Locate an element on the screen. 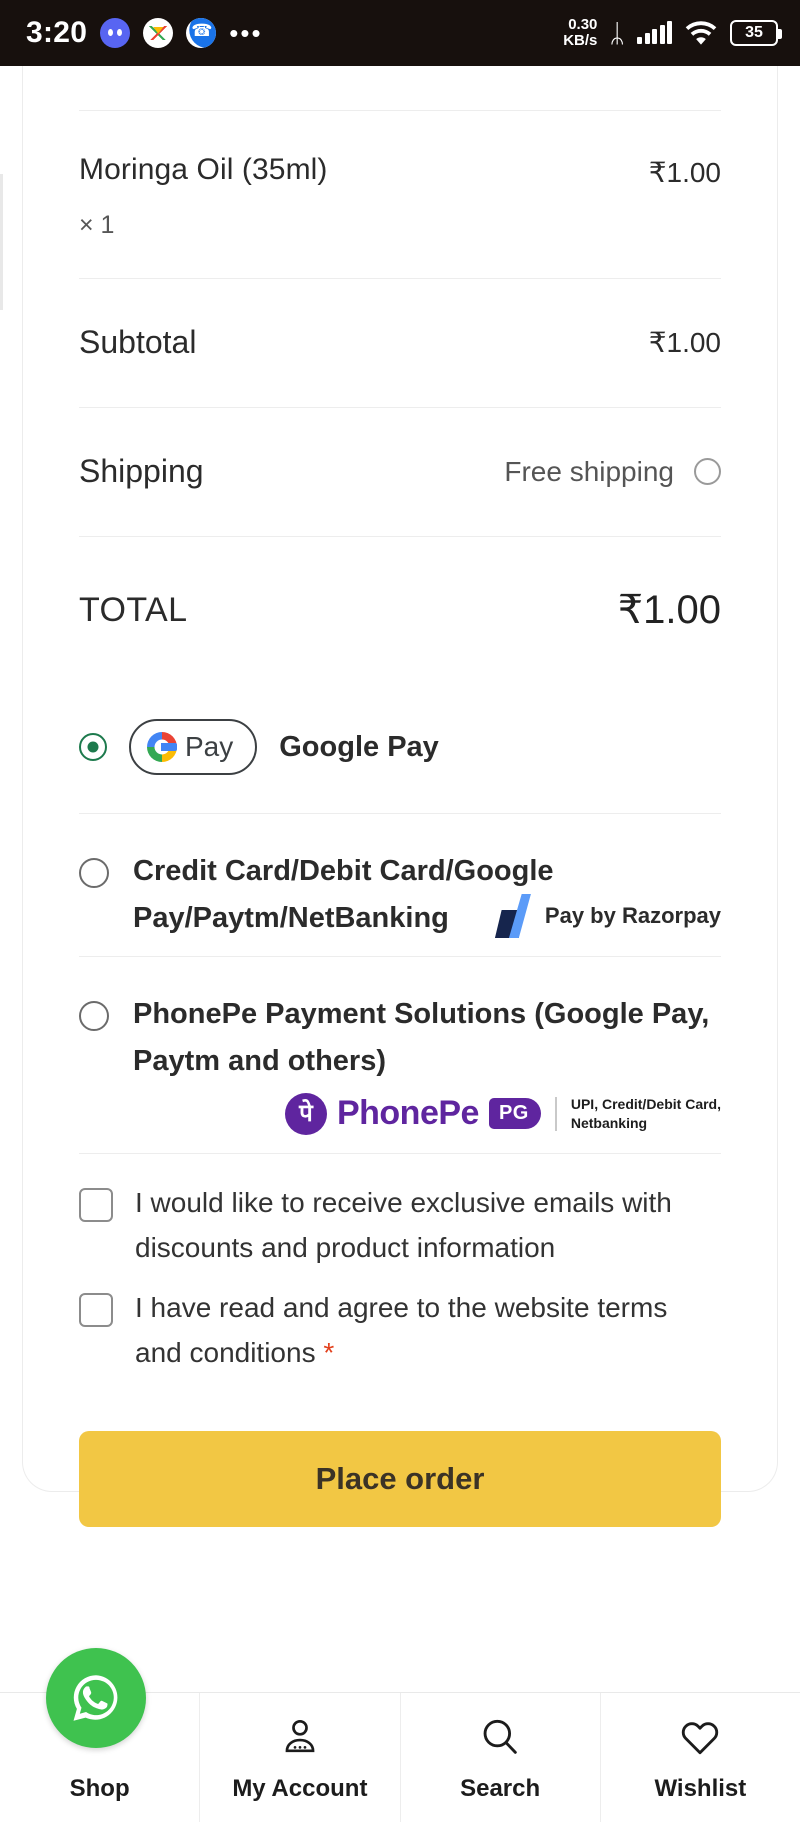 The image size is (800, 1822). nav-label-wishlist: Wishlist is located at coordinates (700, 1788).